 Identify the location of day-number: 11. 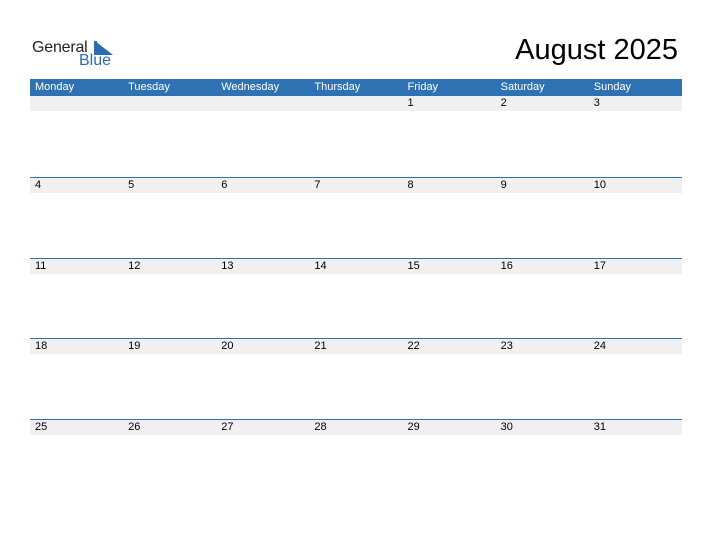
(41, 265).